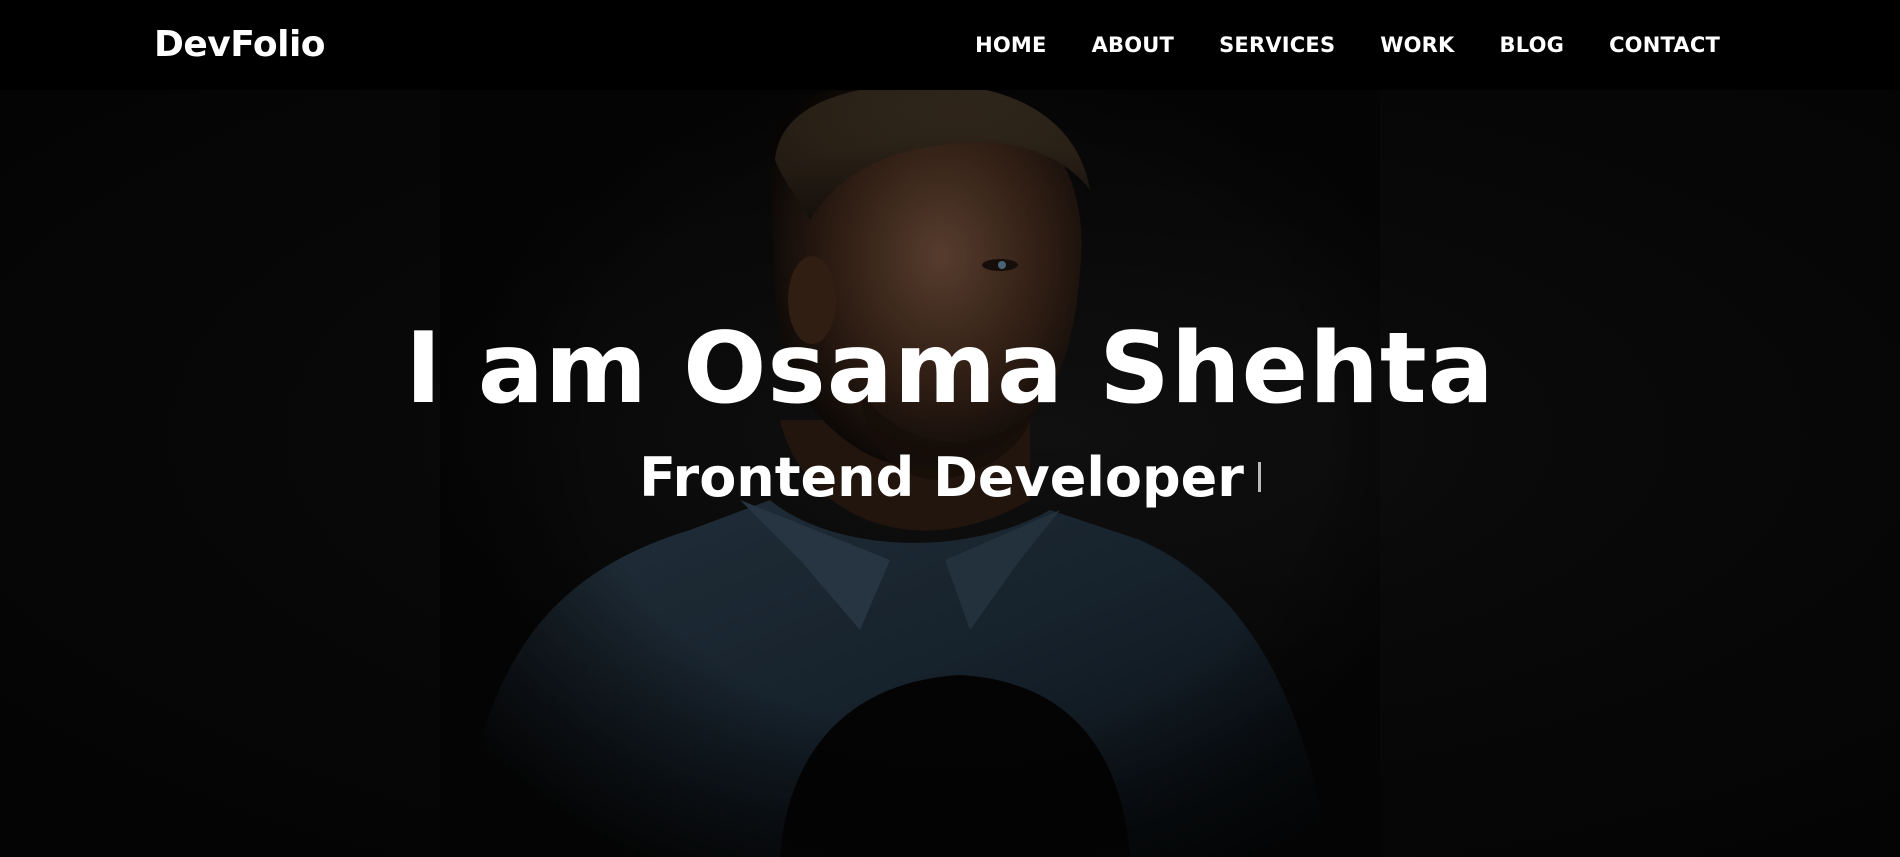  Describe the element at coordinates (1010, 45) in the screenshot. I see `nav-home: HOME` at that location.